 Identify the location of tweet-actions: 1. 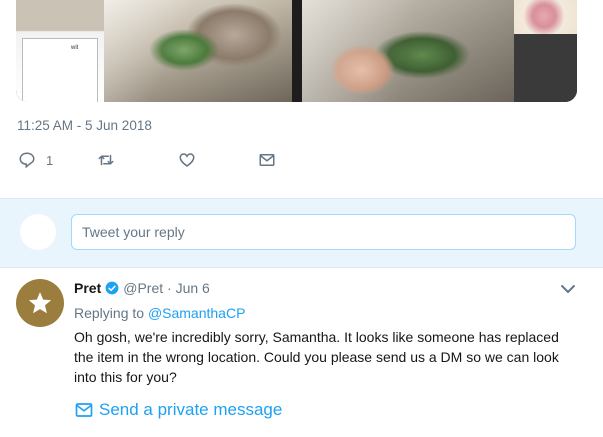
(298, 160).